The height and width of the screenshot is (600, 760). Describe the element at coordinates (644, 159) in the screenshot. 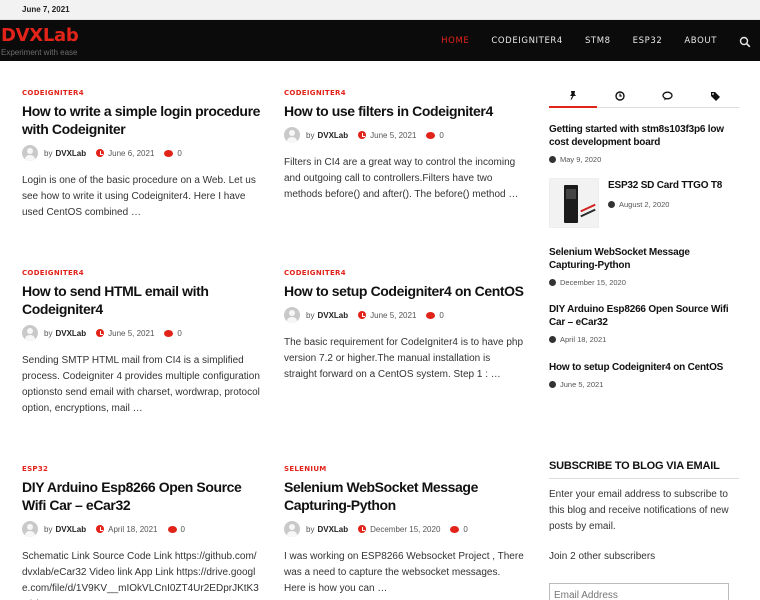

I see `sidebar-post-meta: May 9, 2020` at that location.